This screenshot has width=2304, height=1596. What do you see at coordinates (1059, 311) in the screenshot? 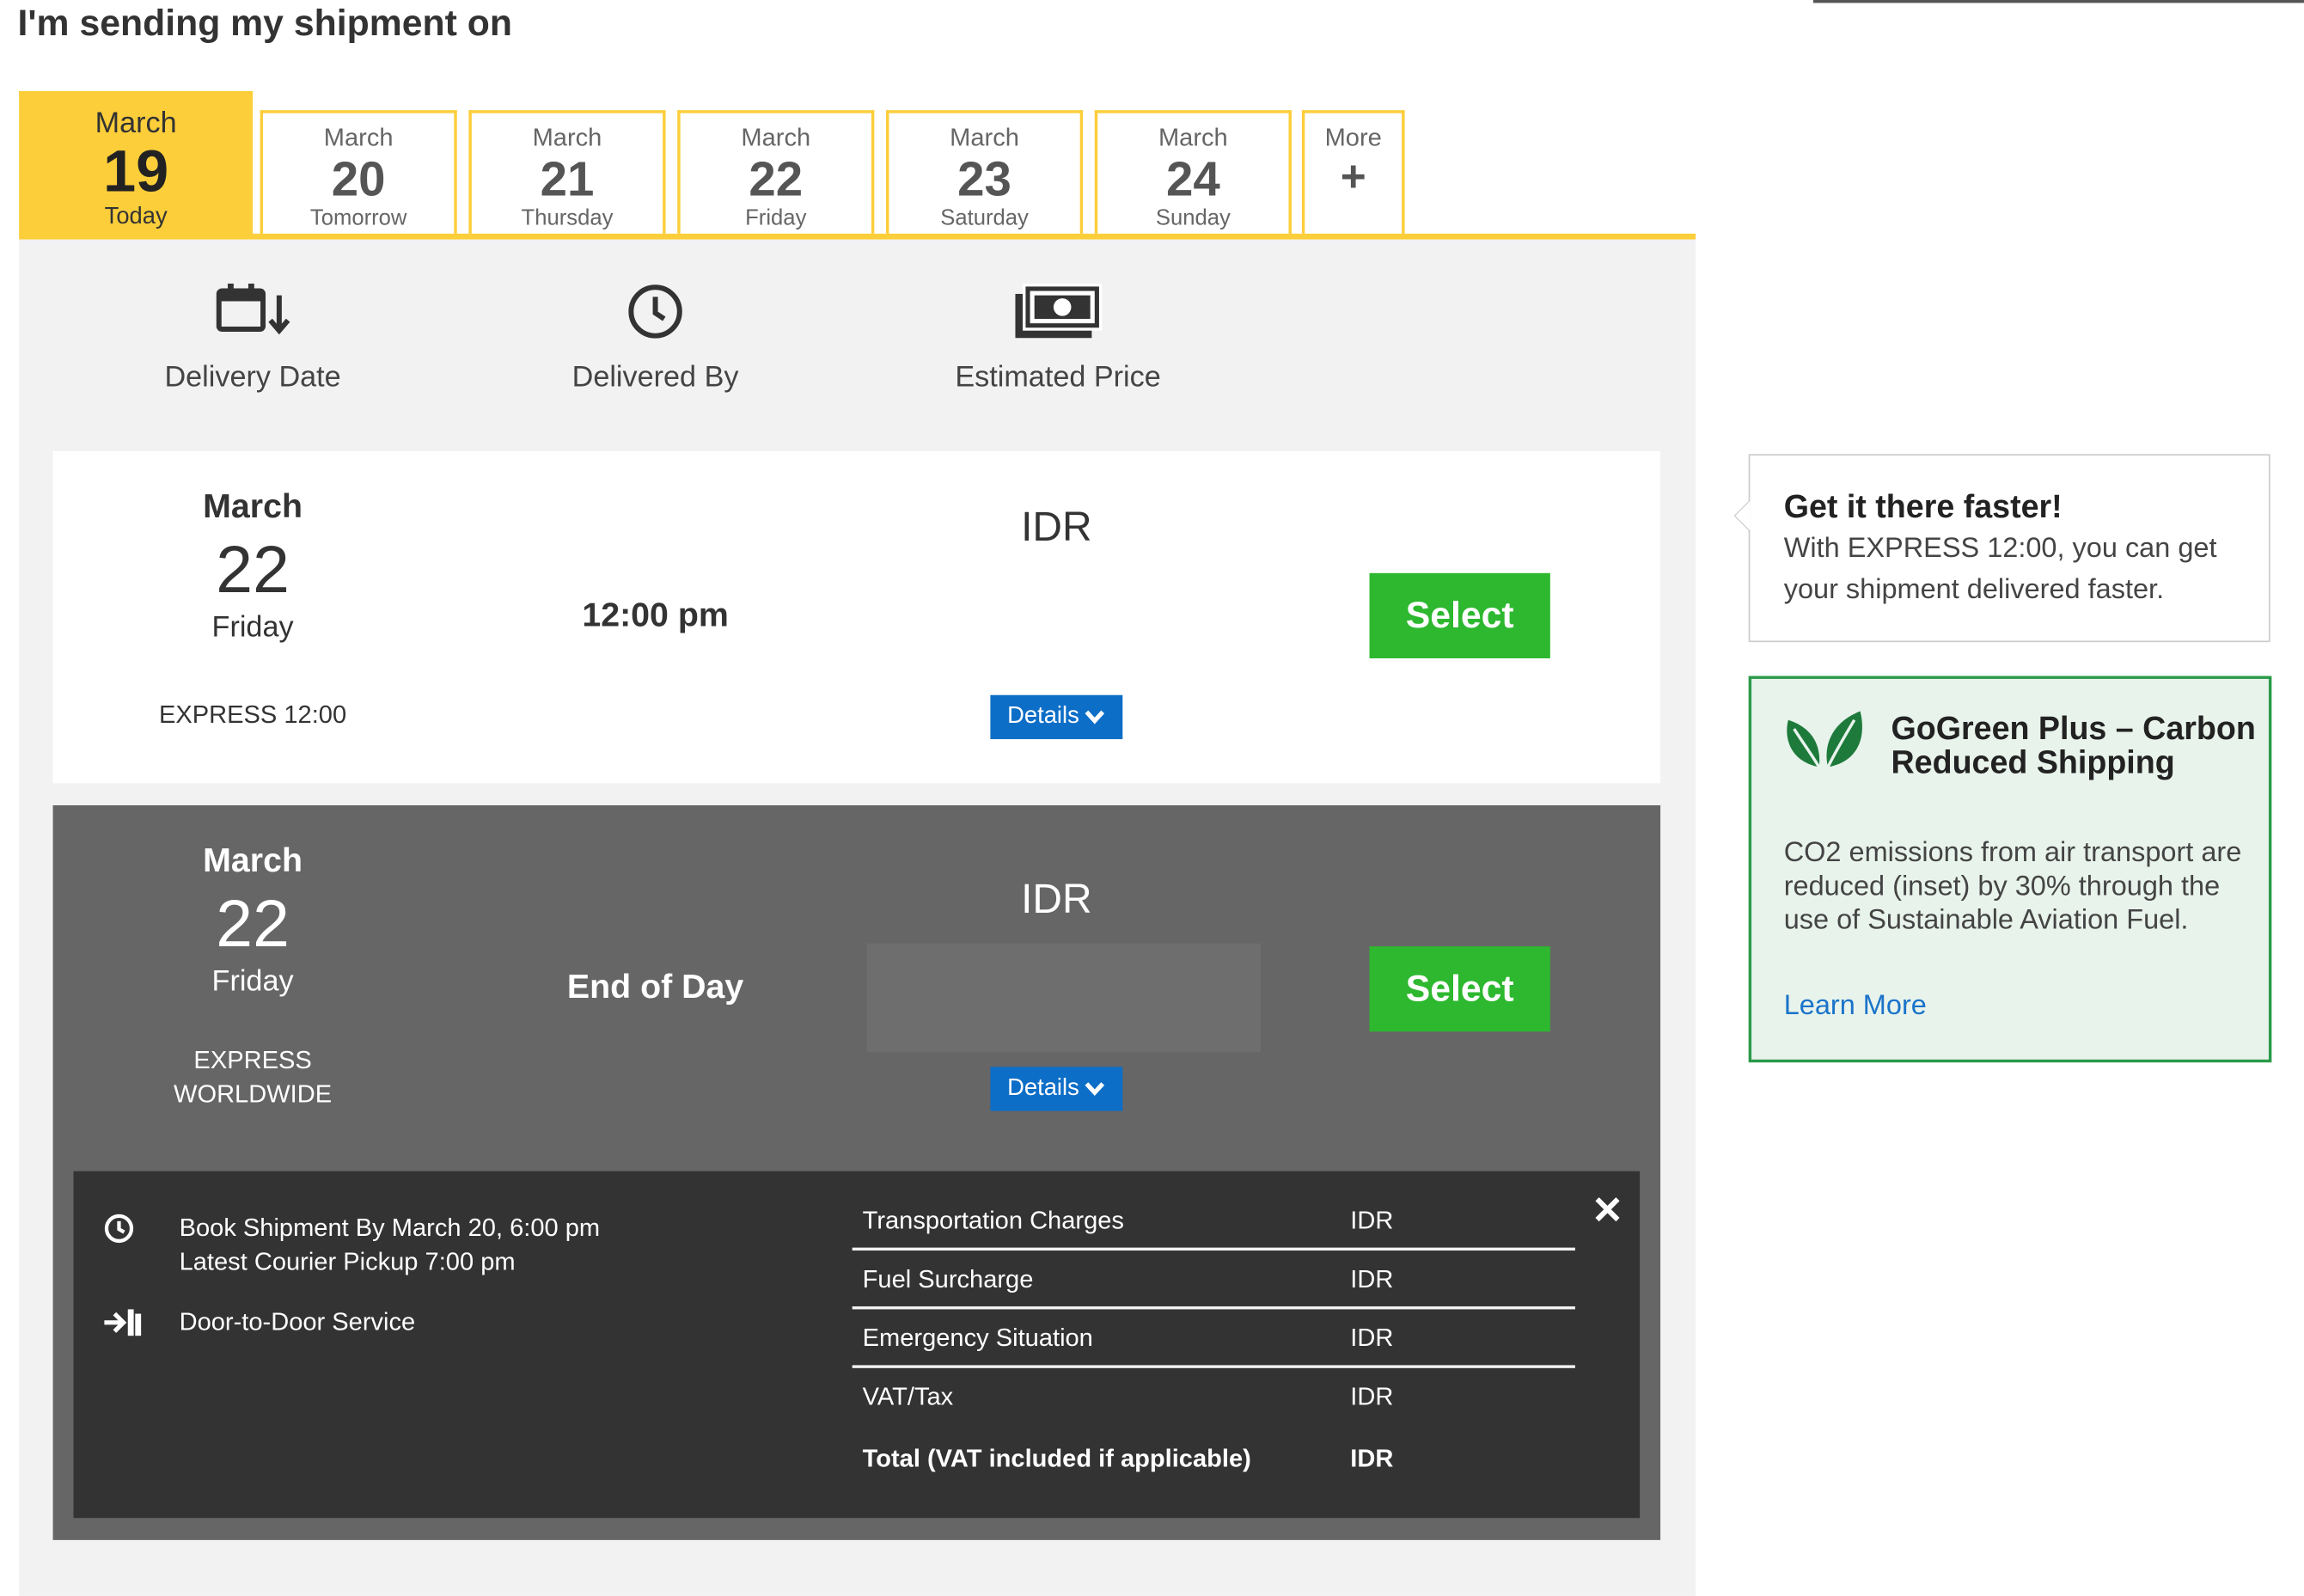
I see `money-icon` at bounding box center [1059, 311].